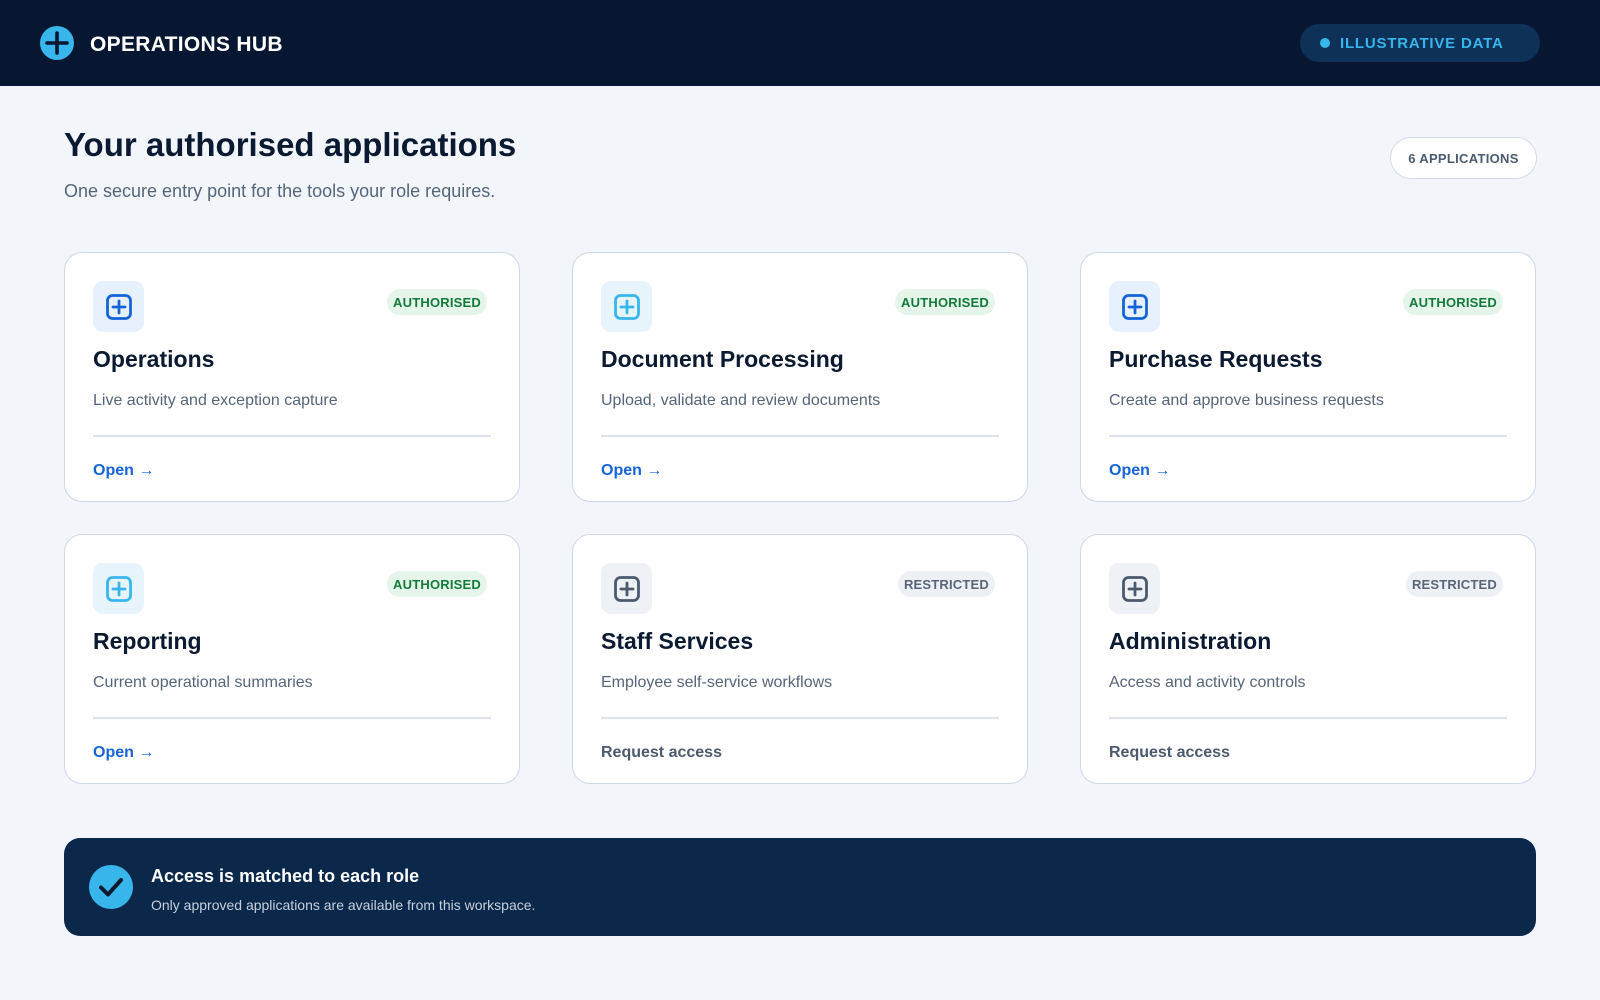 The width and height of the screenshot is (1600, 1000). I want to click on app-name: Operations, so click(154, 359).